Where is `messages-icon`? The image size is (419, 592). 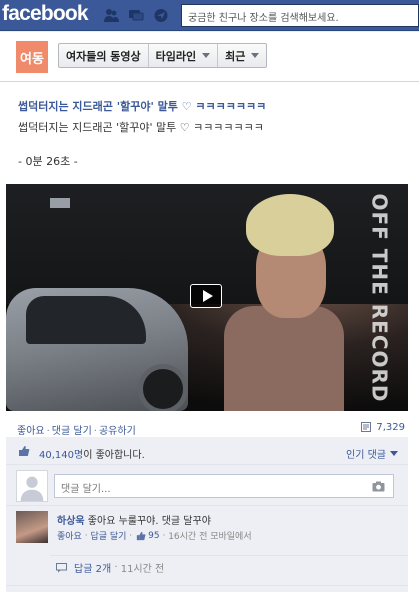 messages-icon is located at coordinates (136, 15).